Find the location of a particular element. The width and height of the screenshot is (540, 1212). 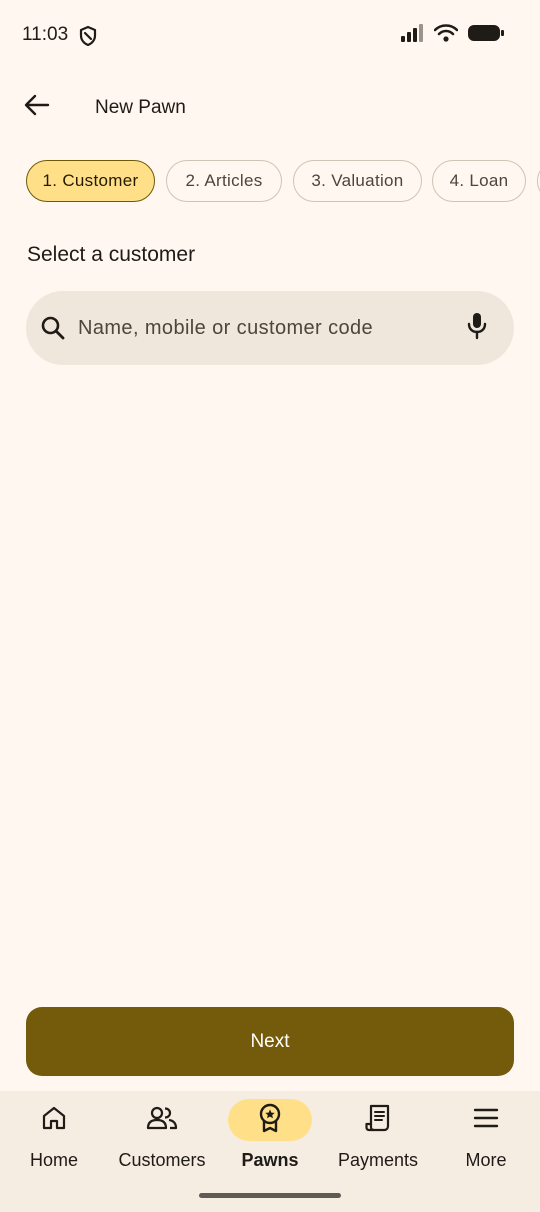

wifi-icon is located at coordinates (446, 33).